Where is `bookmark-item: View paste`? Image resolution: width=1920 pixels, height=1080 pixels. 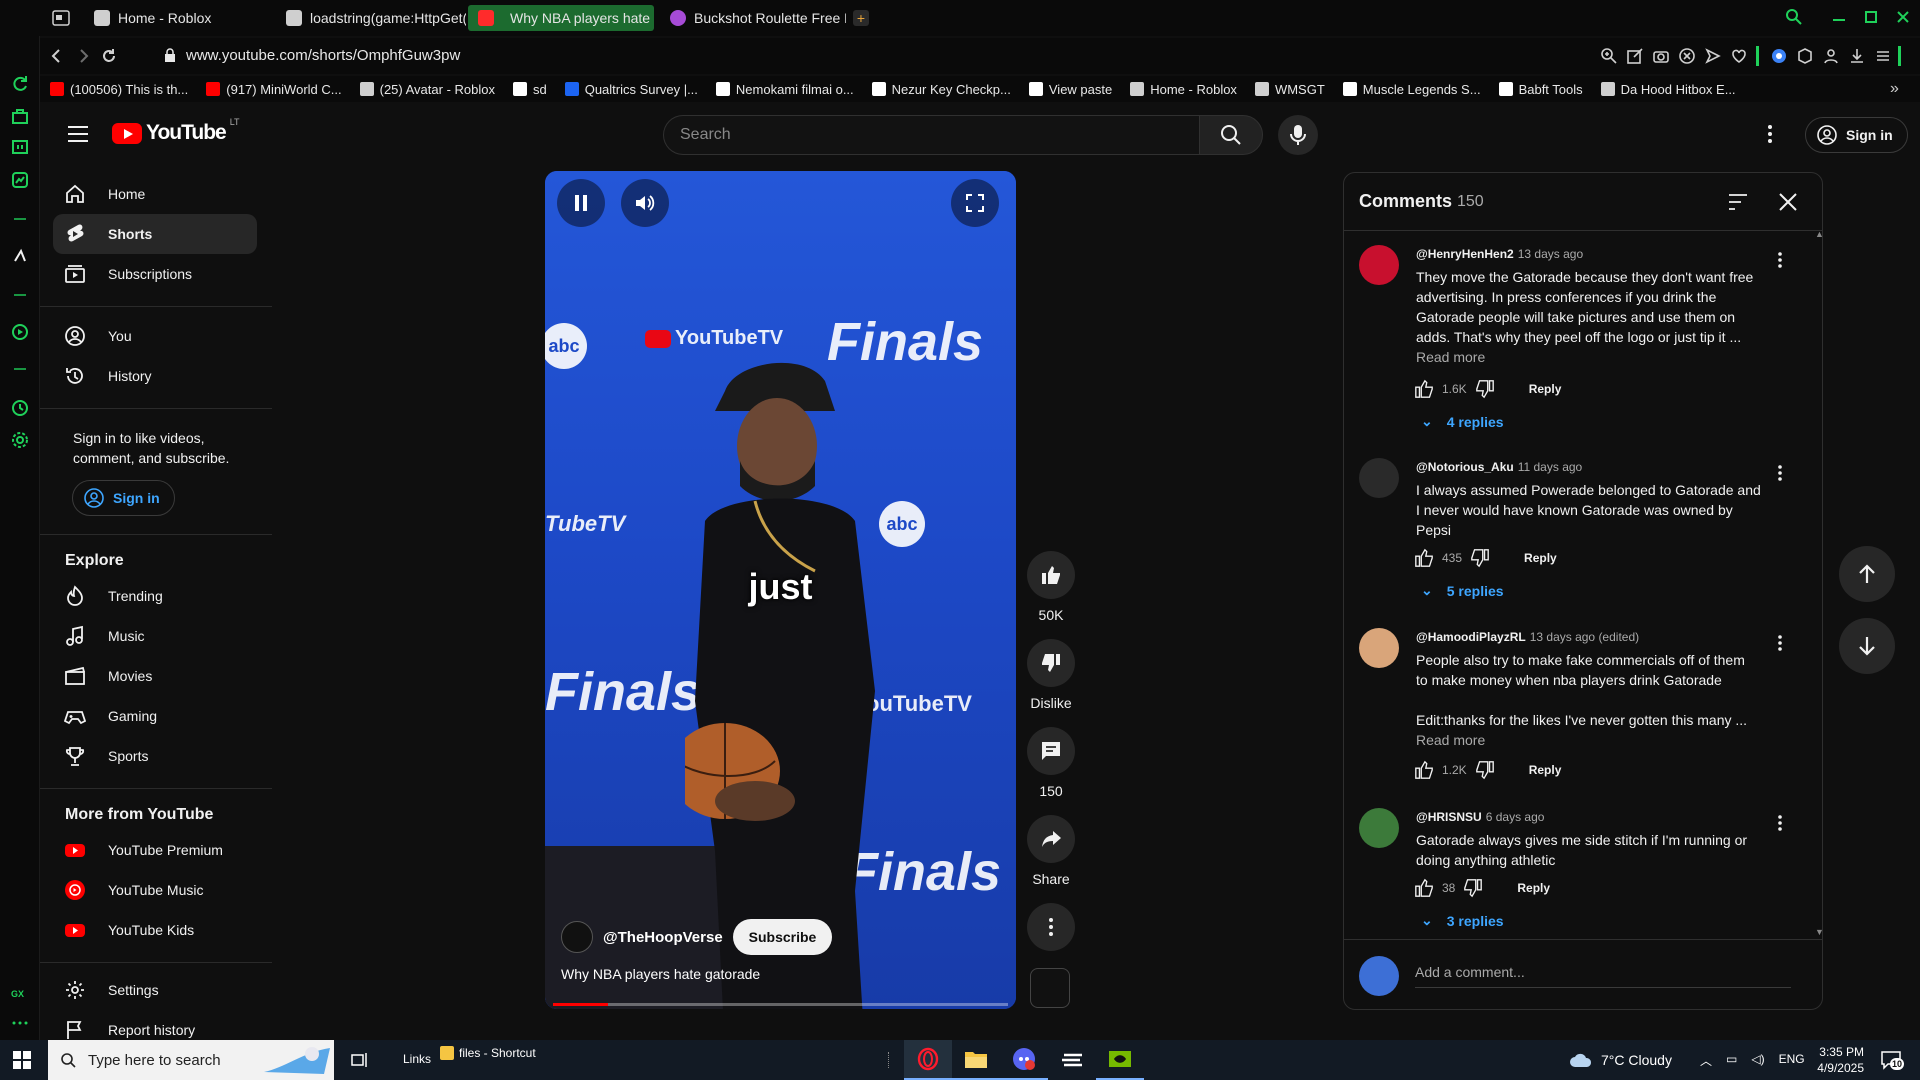 bookmark-item: View paste is located at coordinates (1070, 89).